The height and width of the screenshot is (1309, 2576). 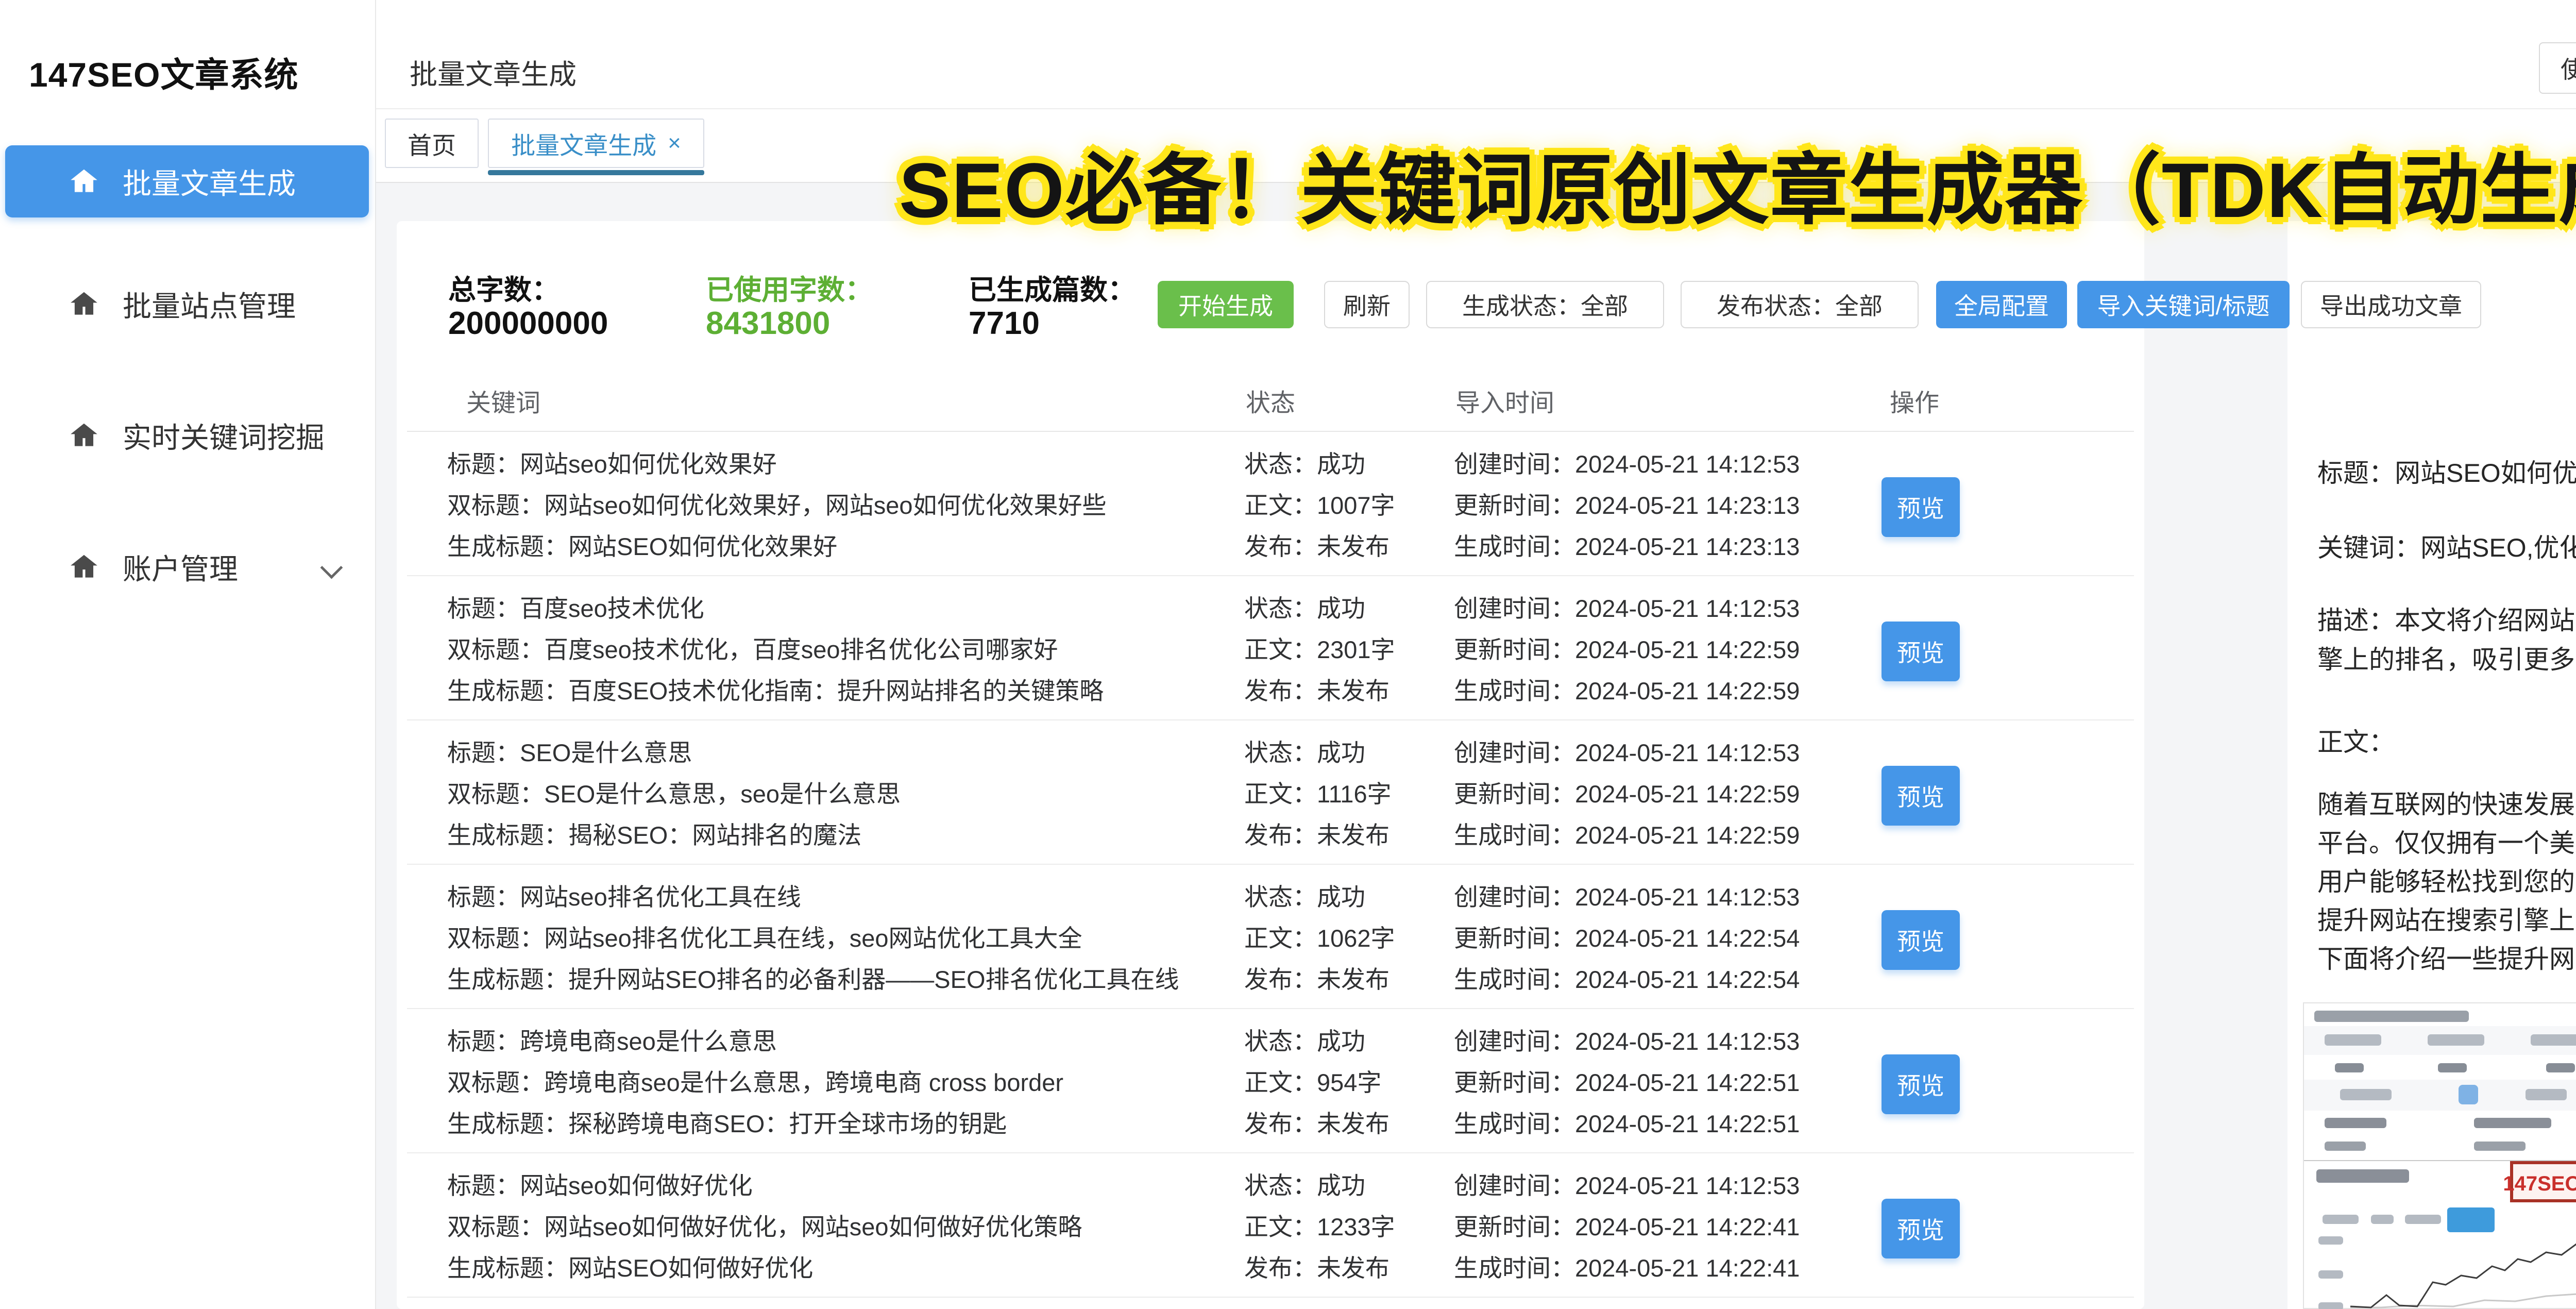 I want to click on sidebar-item-account-management: 账户管理, so click(x=188, y=567).